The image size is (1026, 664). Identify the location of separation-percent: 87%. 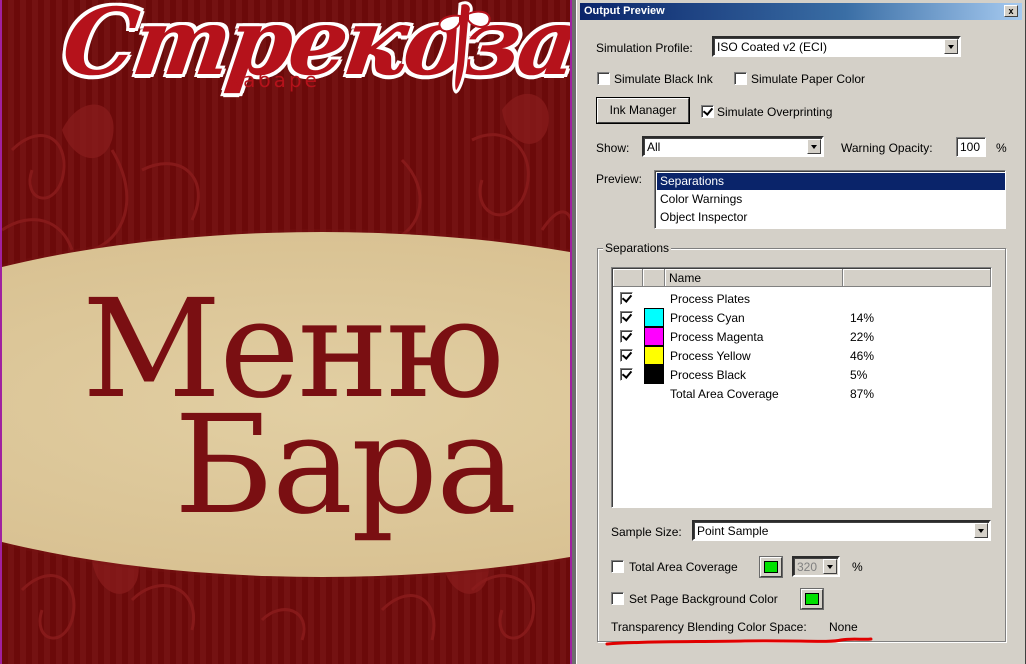
(862, 394).